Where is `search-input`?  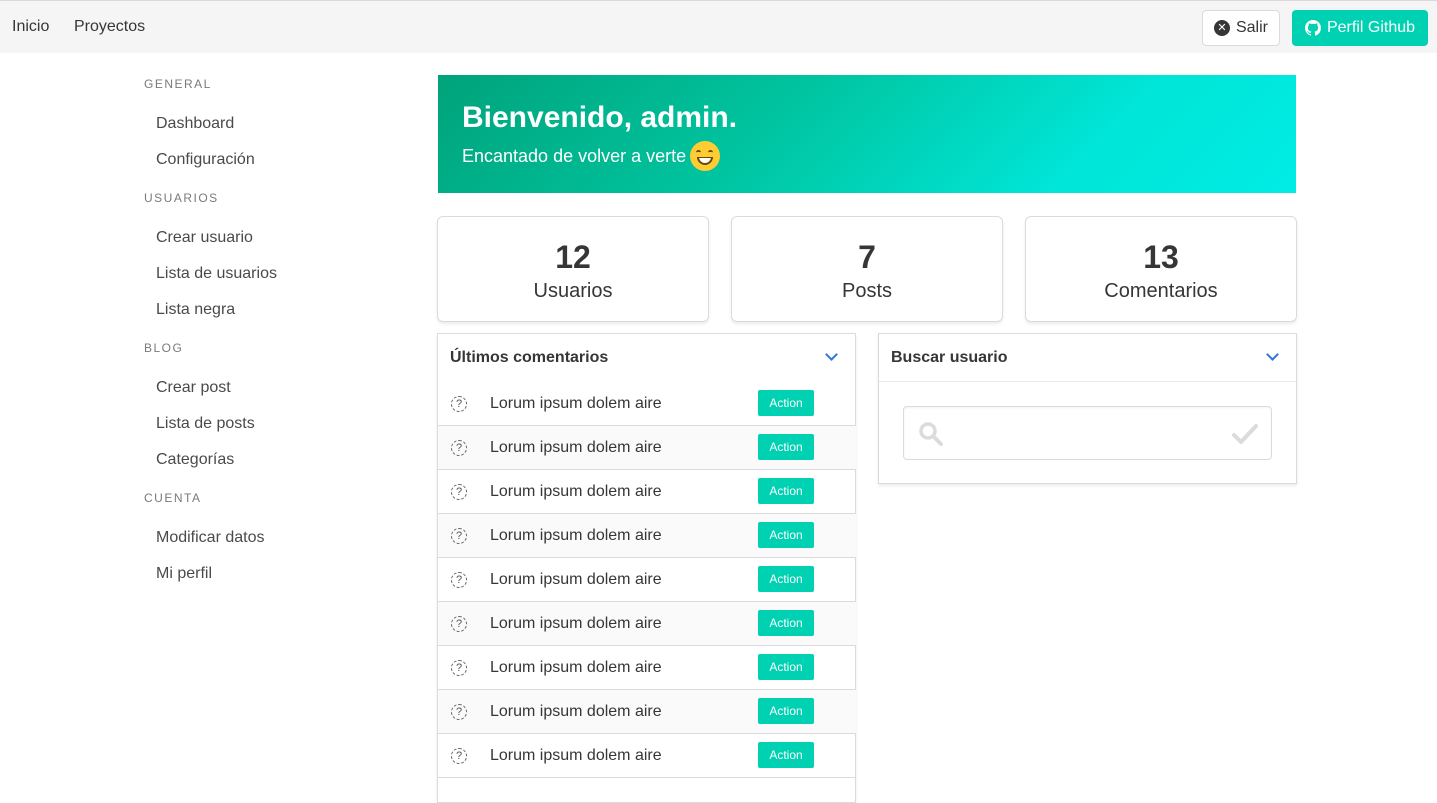
search-input is located at coordinates (1087, 433).